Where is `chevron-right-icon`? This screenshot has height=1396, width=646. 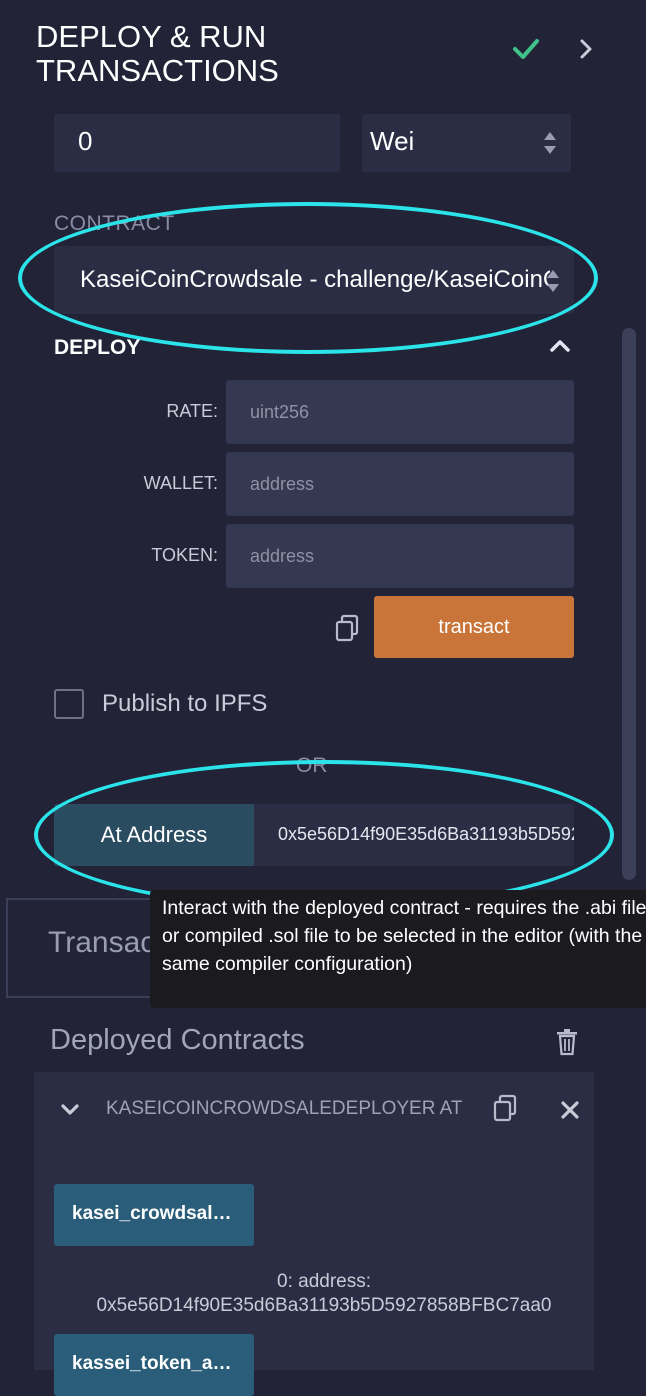
chevron-right-icon is located at coordinates (586, 49).